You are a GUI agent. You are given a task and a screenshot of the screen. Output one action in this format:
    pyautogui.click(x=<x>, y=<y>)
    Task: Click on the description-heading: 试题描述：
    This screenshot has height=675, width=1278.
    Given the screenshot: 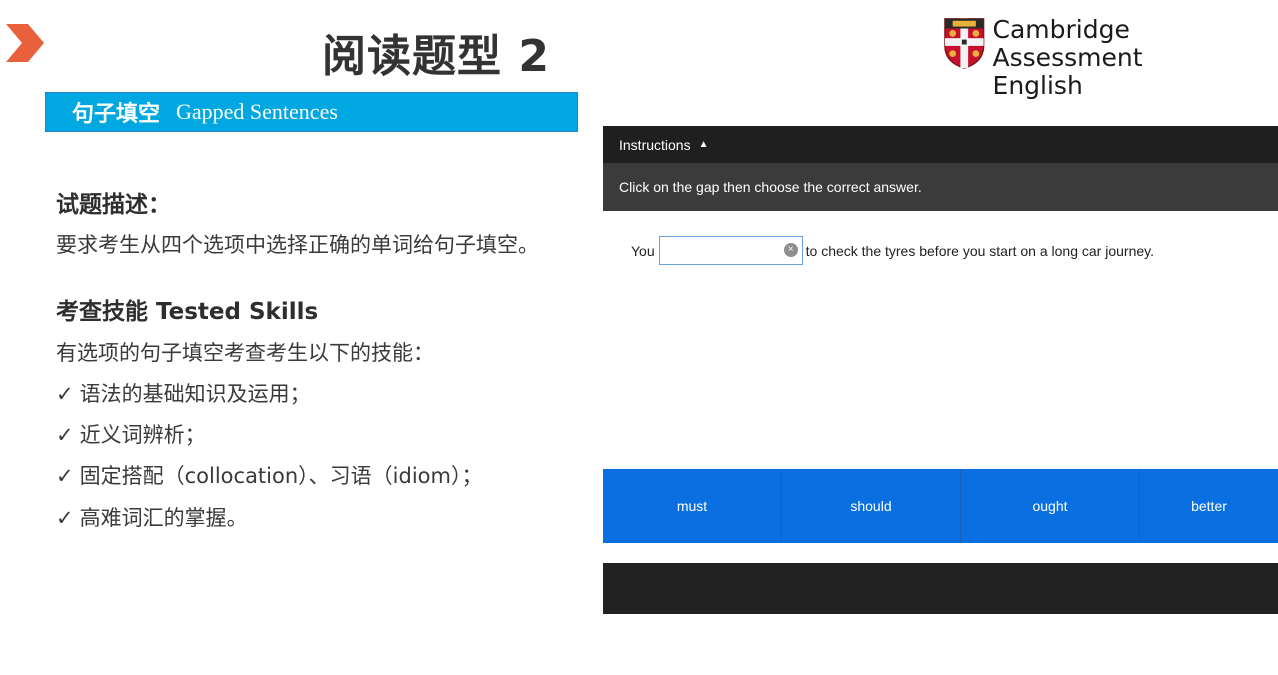 What is the action you would take?
    pyautogui.click(x=113, y=205)
    